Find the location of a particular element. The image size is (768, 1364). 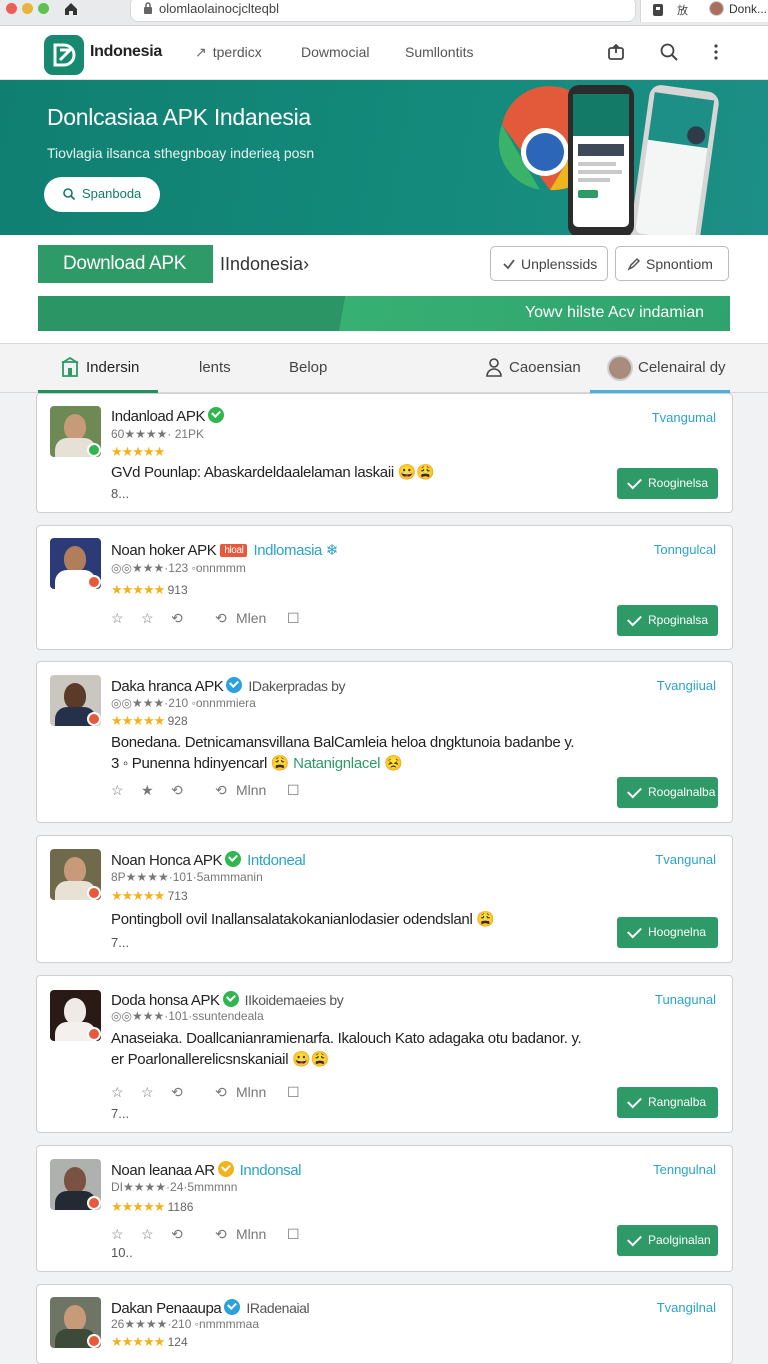

install-button: Hoognelna is located at coordinates (667, 932).